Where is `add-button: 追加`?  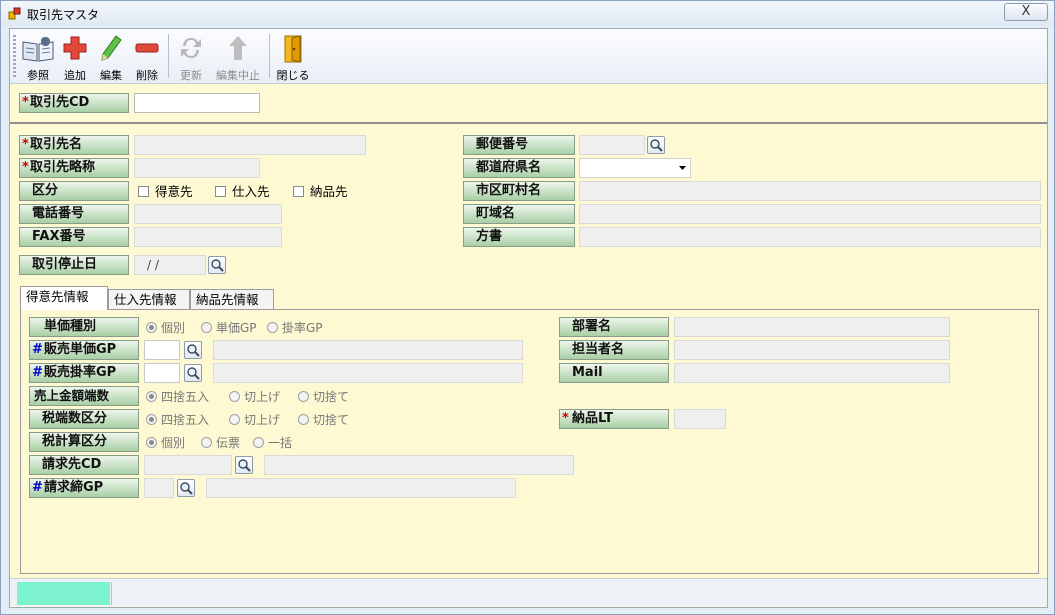
add-button: 追加 is located at coordinates (75, 56).